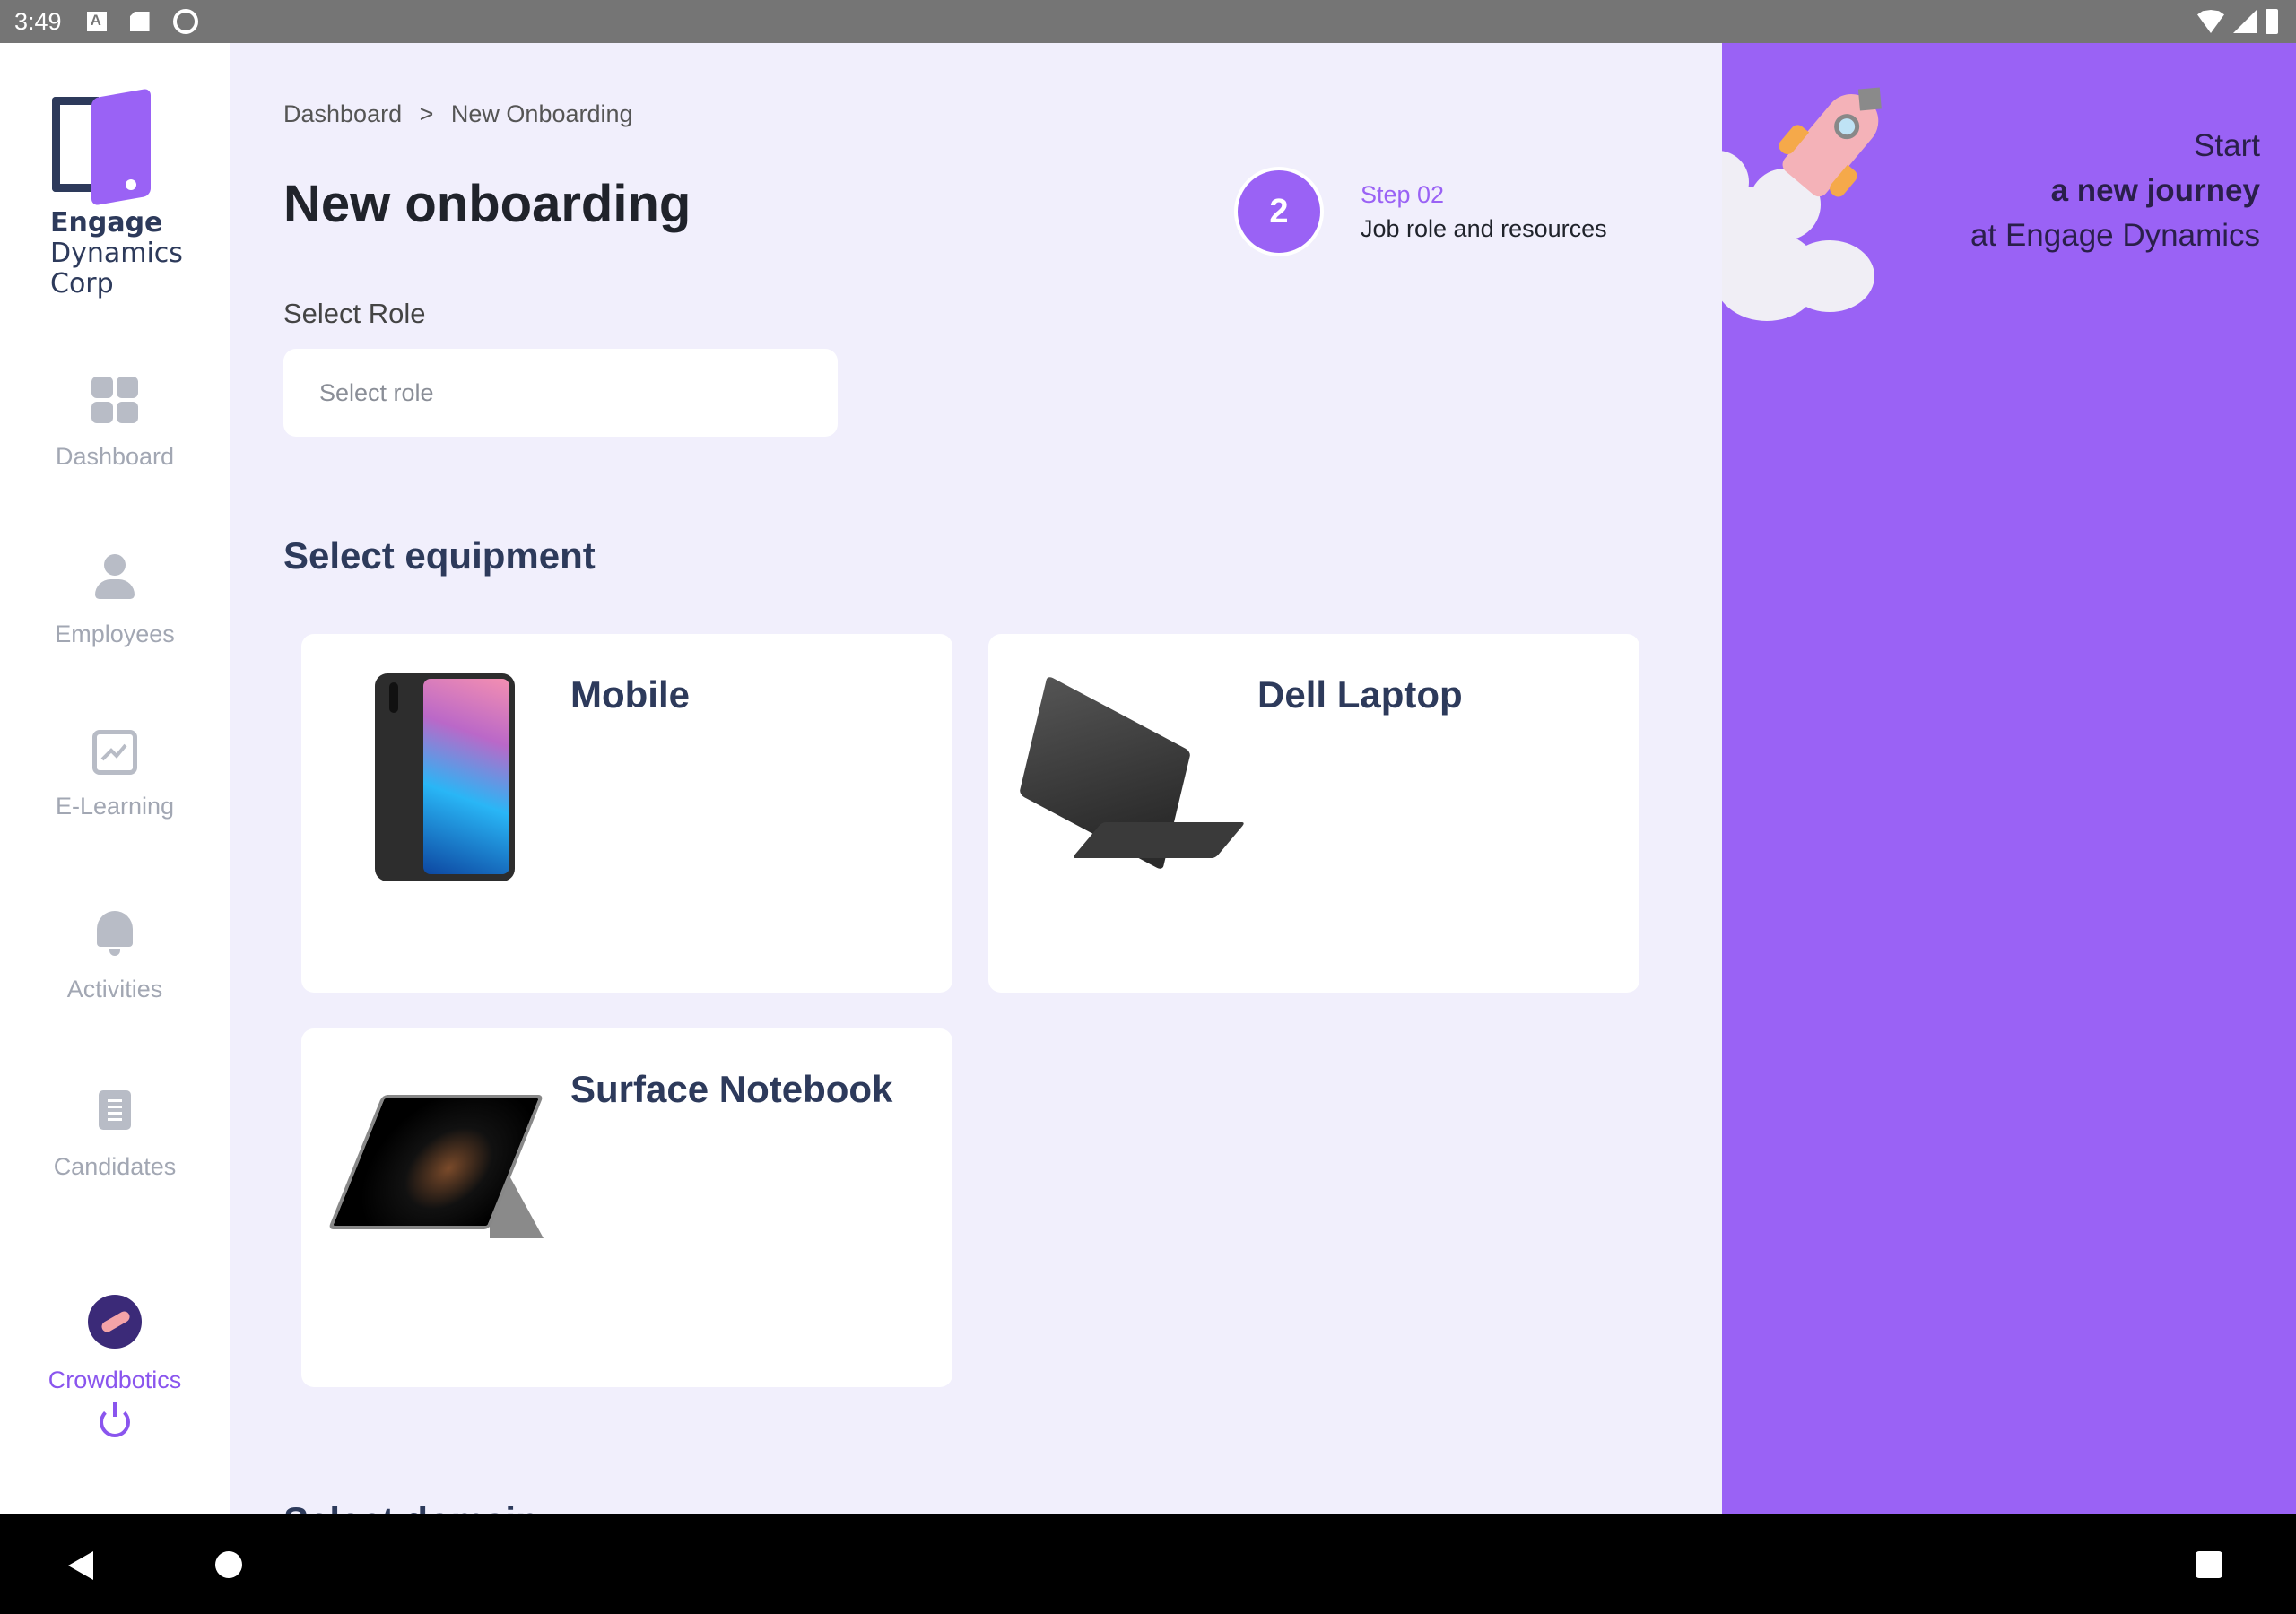 This screenshot has width=2296, height=1614. Describe the element at coordinates (411, 1506) in the screenshot. I see `next-section-title: Select domain` at that location.